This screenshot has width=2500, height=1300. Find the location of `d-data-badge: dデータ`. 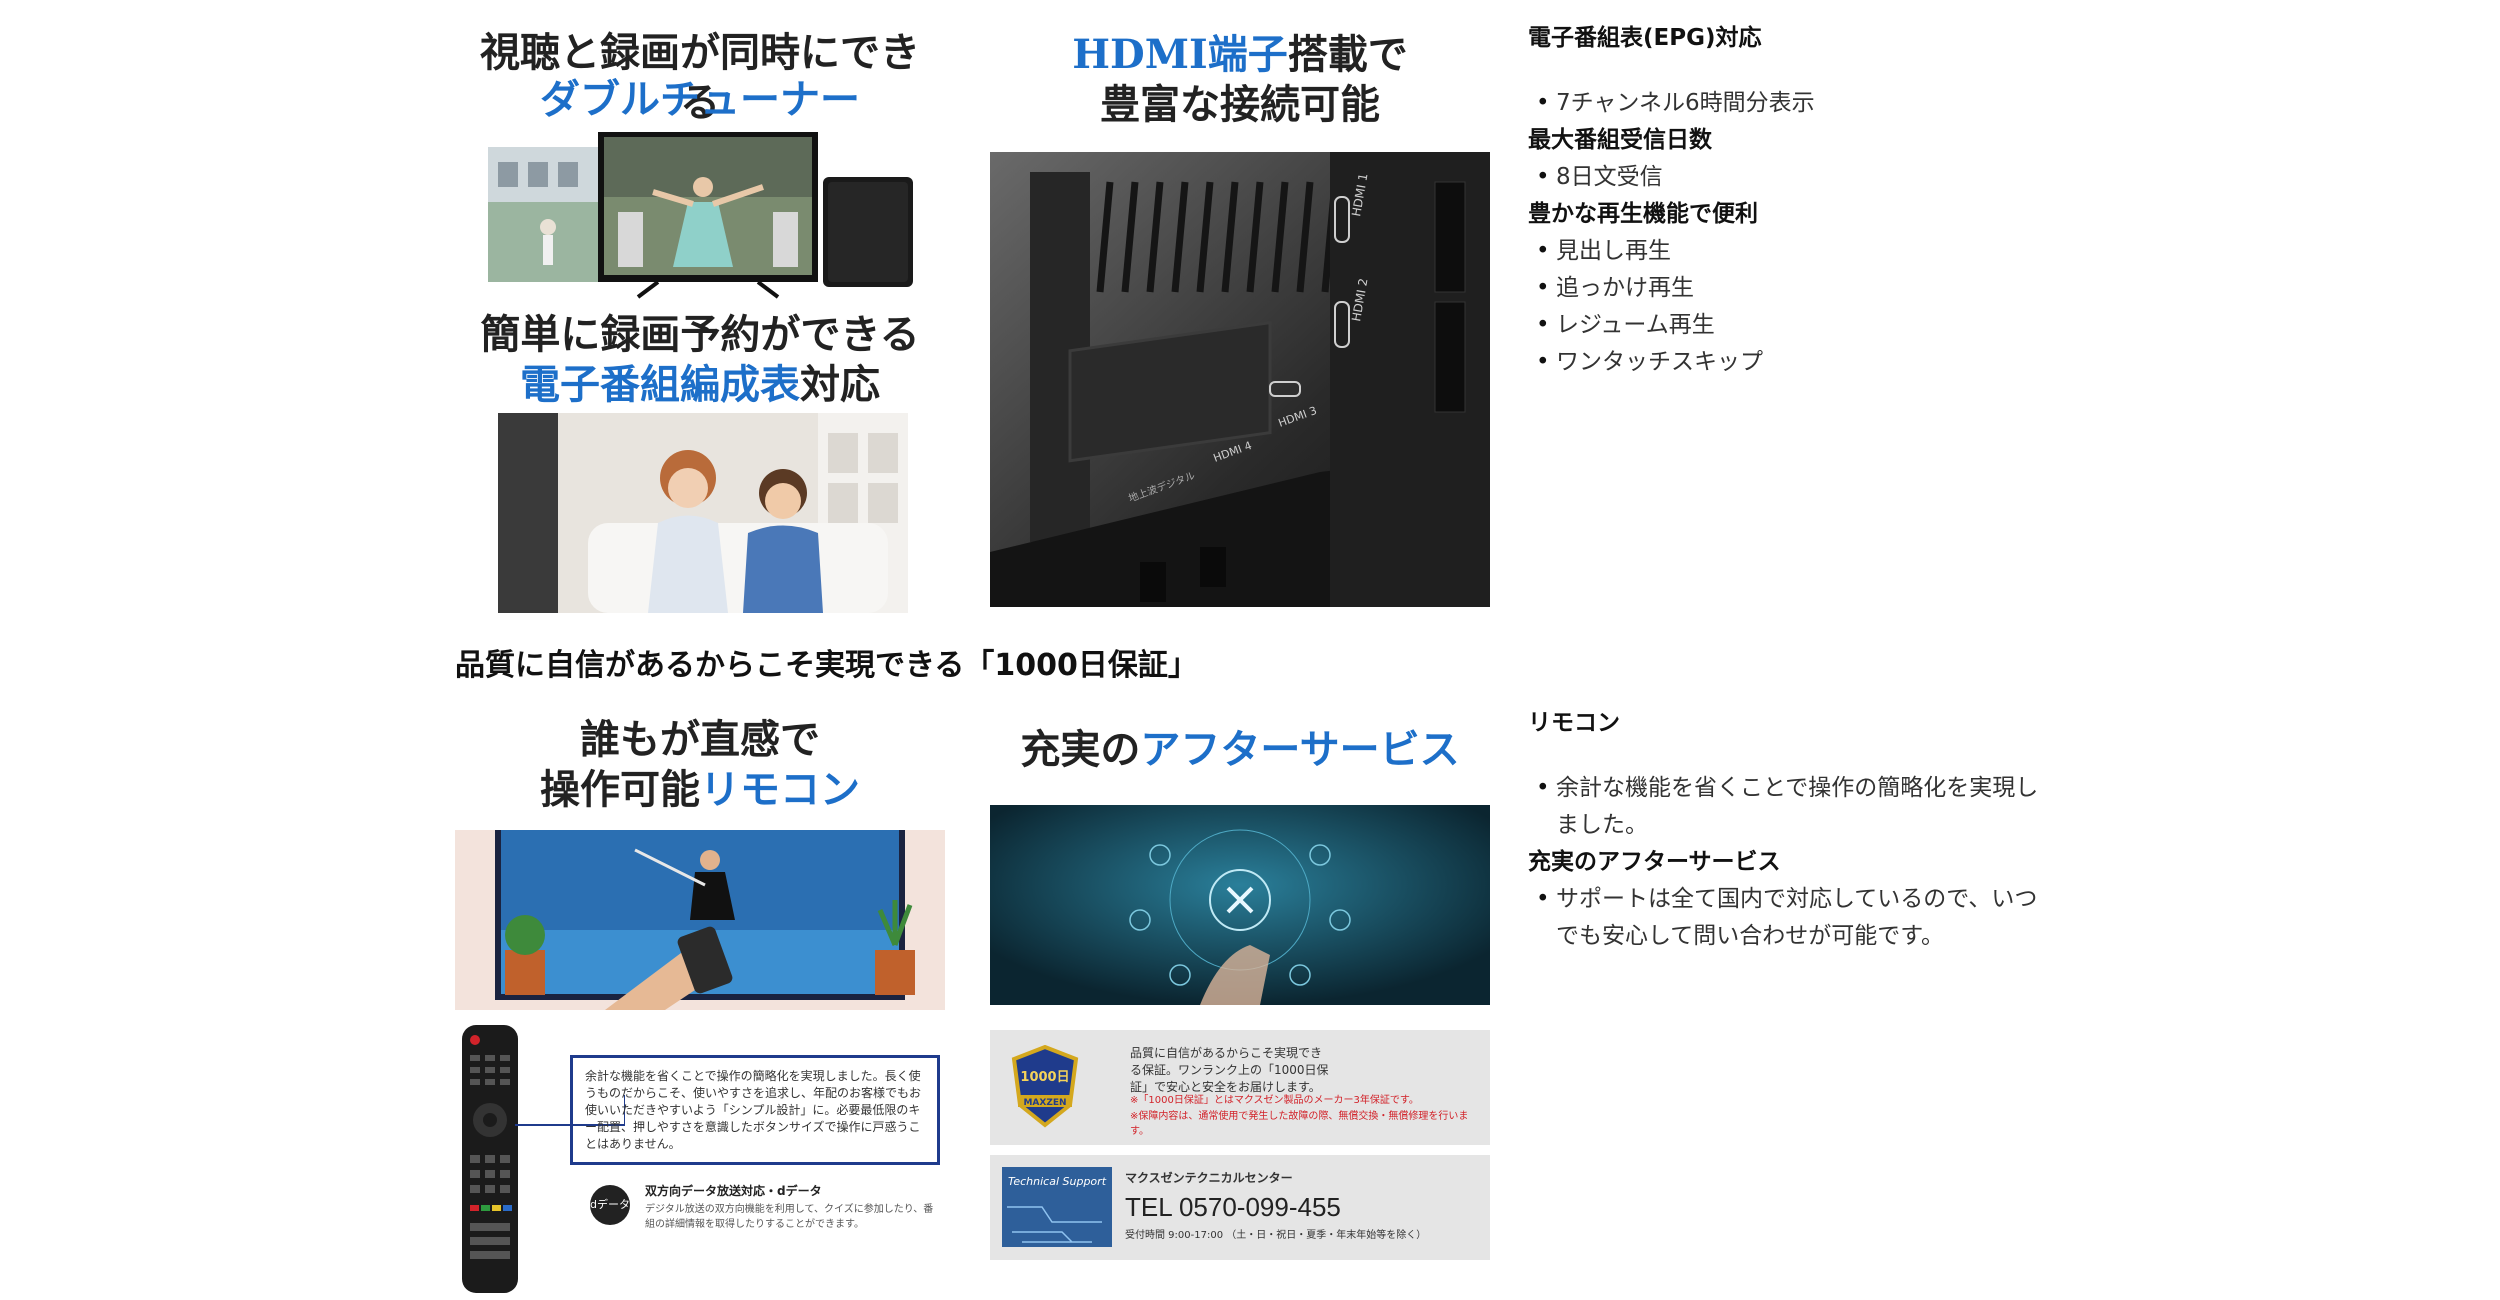

d-data-badge: dデータ is located at coordinates (610, 1205).